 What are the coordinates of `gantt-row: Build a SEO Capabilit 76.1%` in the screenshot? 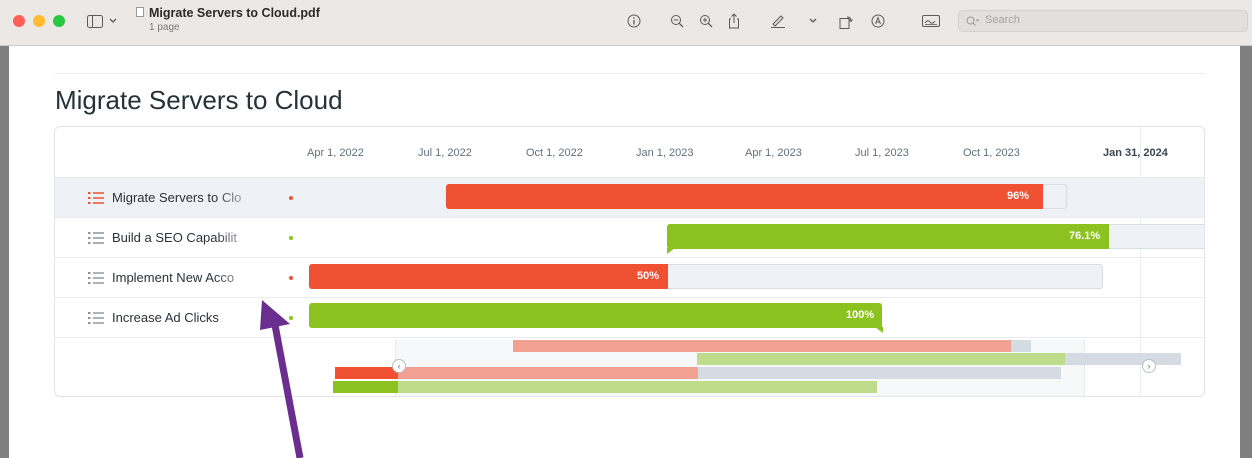 It's located at (629, 237).